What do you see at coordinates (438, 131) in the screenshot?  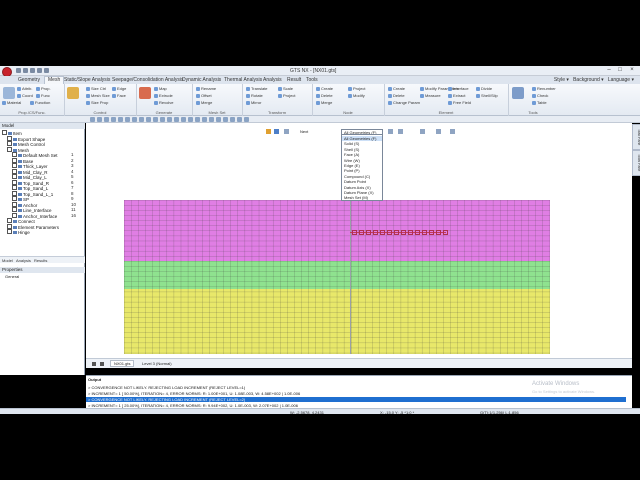 I see `search-icon` at bounding box center [438, 131].